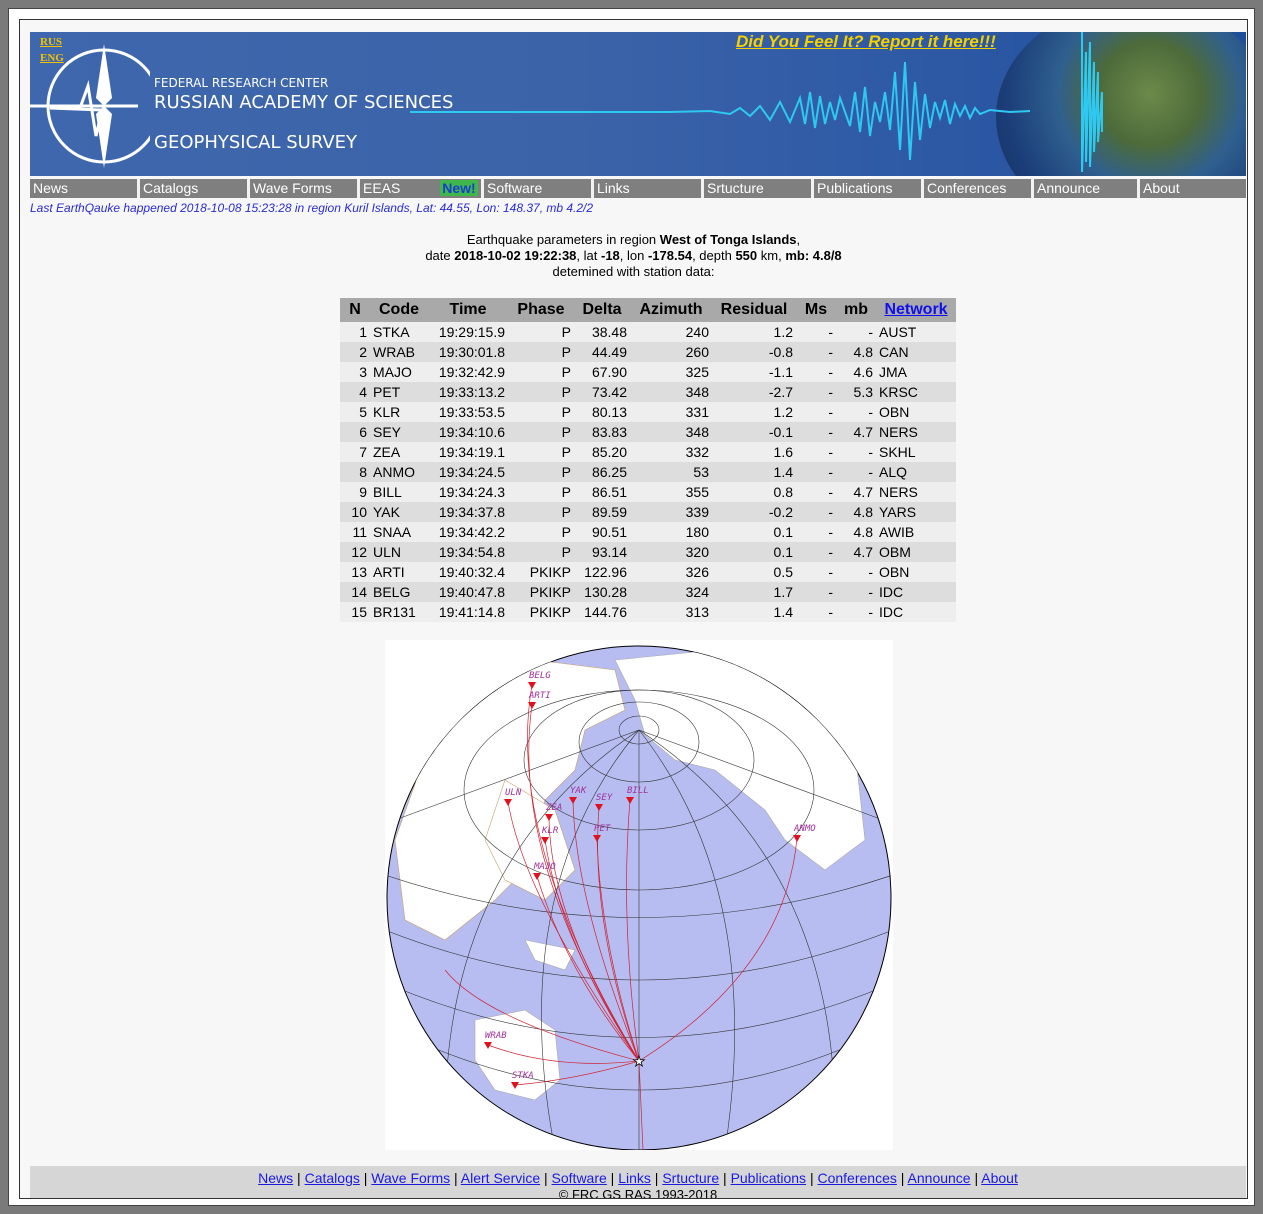  Describe the element at coordinates (399, 512) in the screenshot. I see `table-cell: YAK` at that location.